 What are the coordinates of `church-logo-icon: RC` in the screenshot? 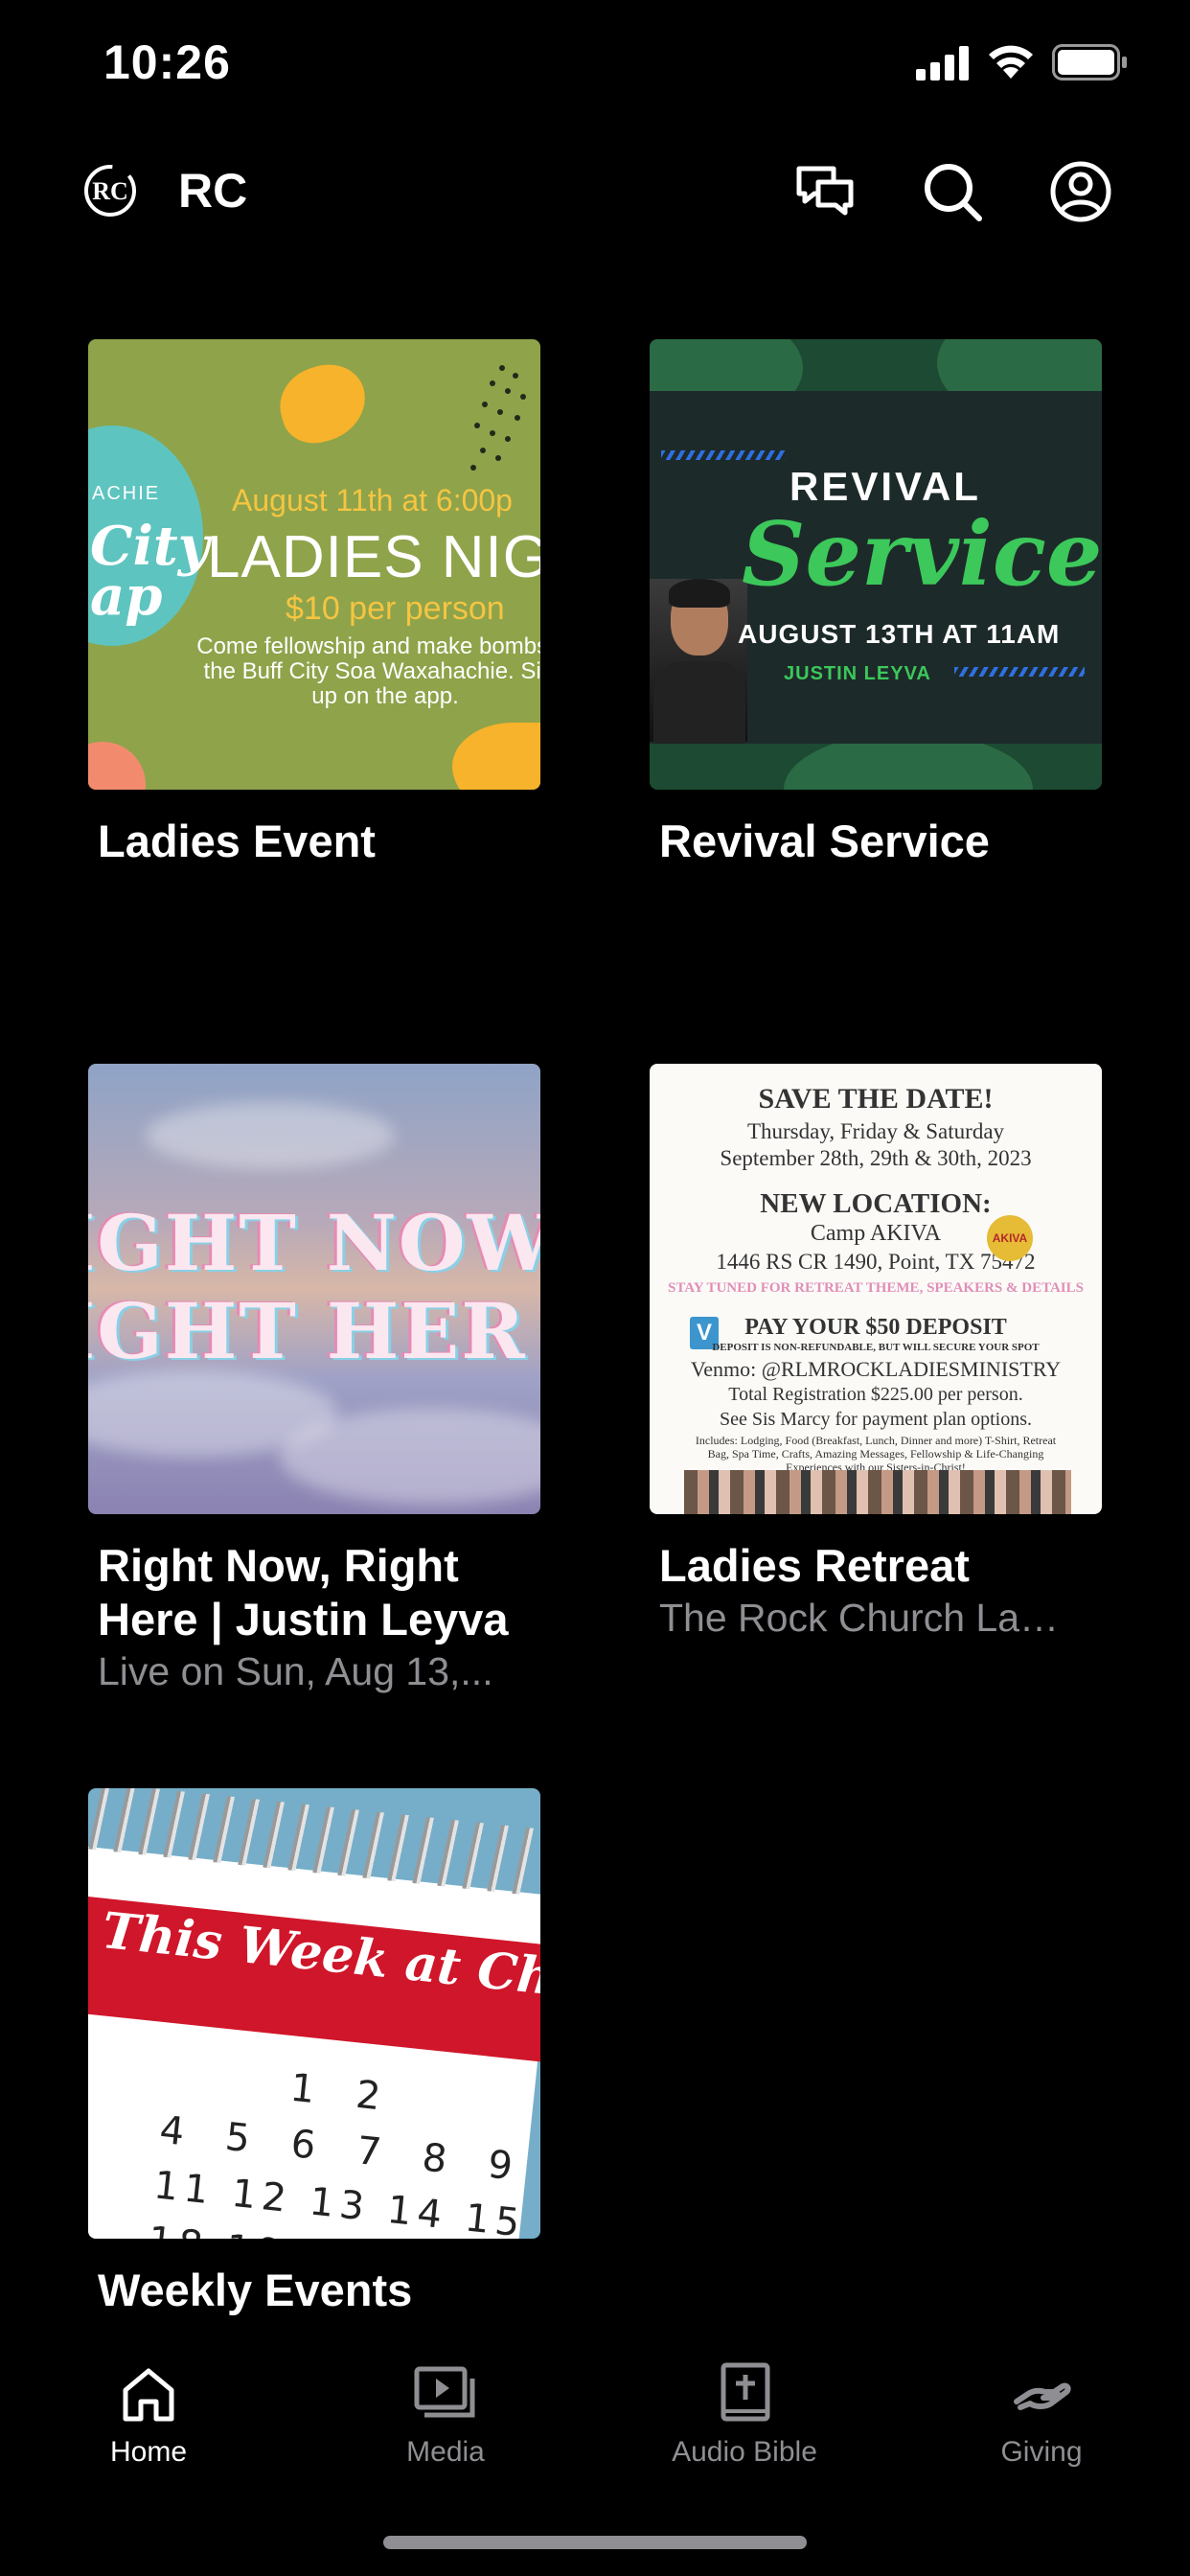 It's located at (110, 191).